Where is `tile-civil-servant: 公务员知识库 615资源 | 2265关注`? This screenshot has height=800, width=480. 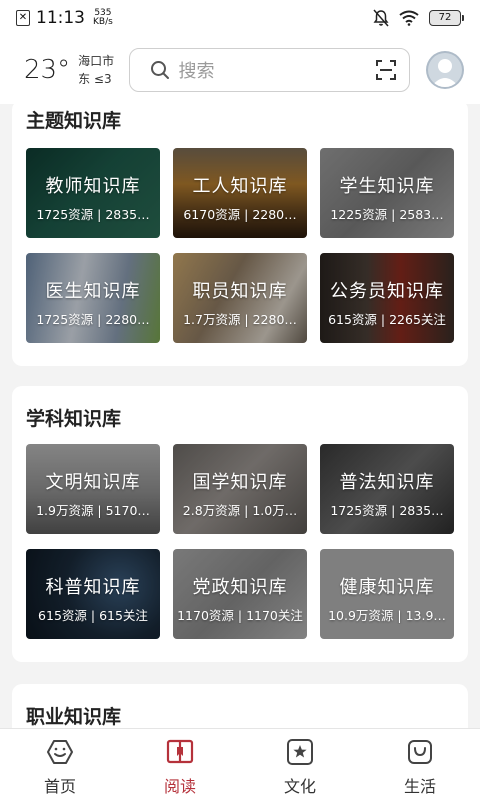 tile-civil-servant: 公务员知识库 615资源 | 2265关注 is located at coordinates (387, 298).